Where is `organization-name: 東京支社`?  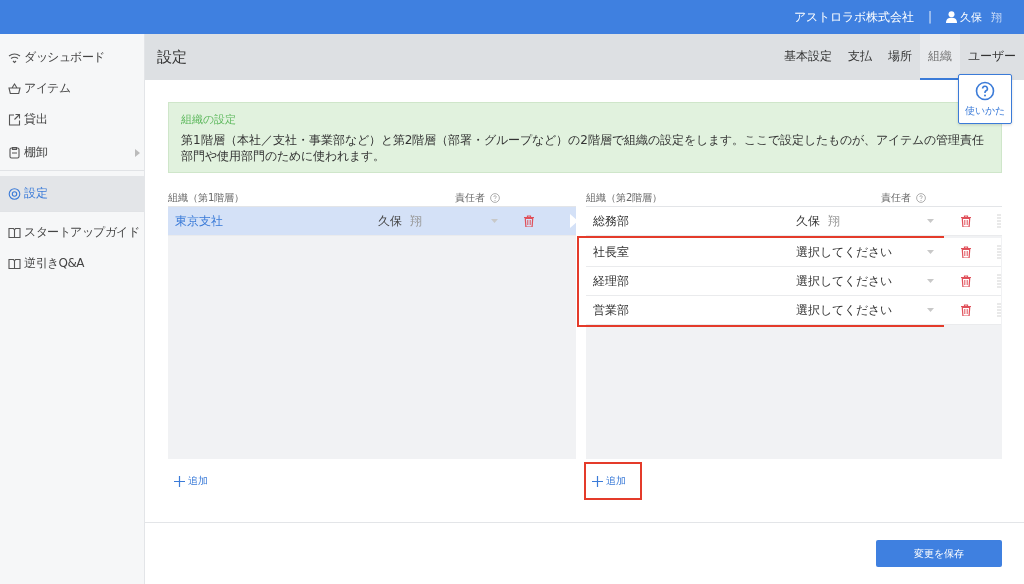 organization-name: 東京支社 is located at coordinates (199, 221).